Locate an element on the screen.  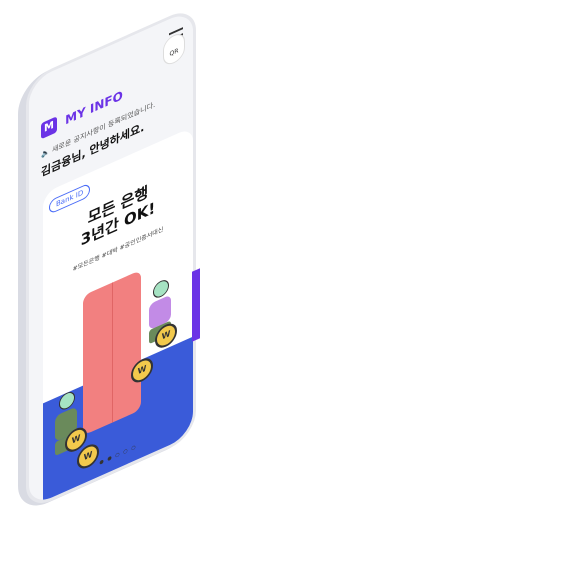
logo-icon: M is located at coordinates (49, 127).